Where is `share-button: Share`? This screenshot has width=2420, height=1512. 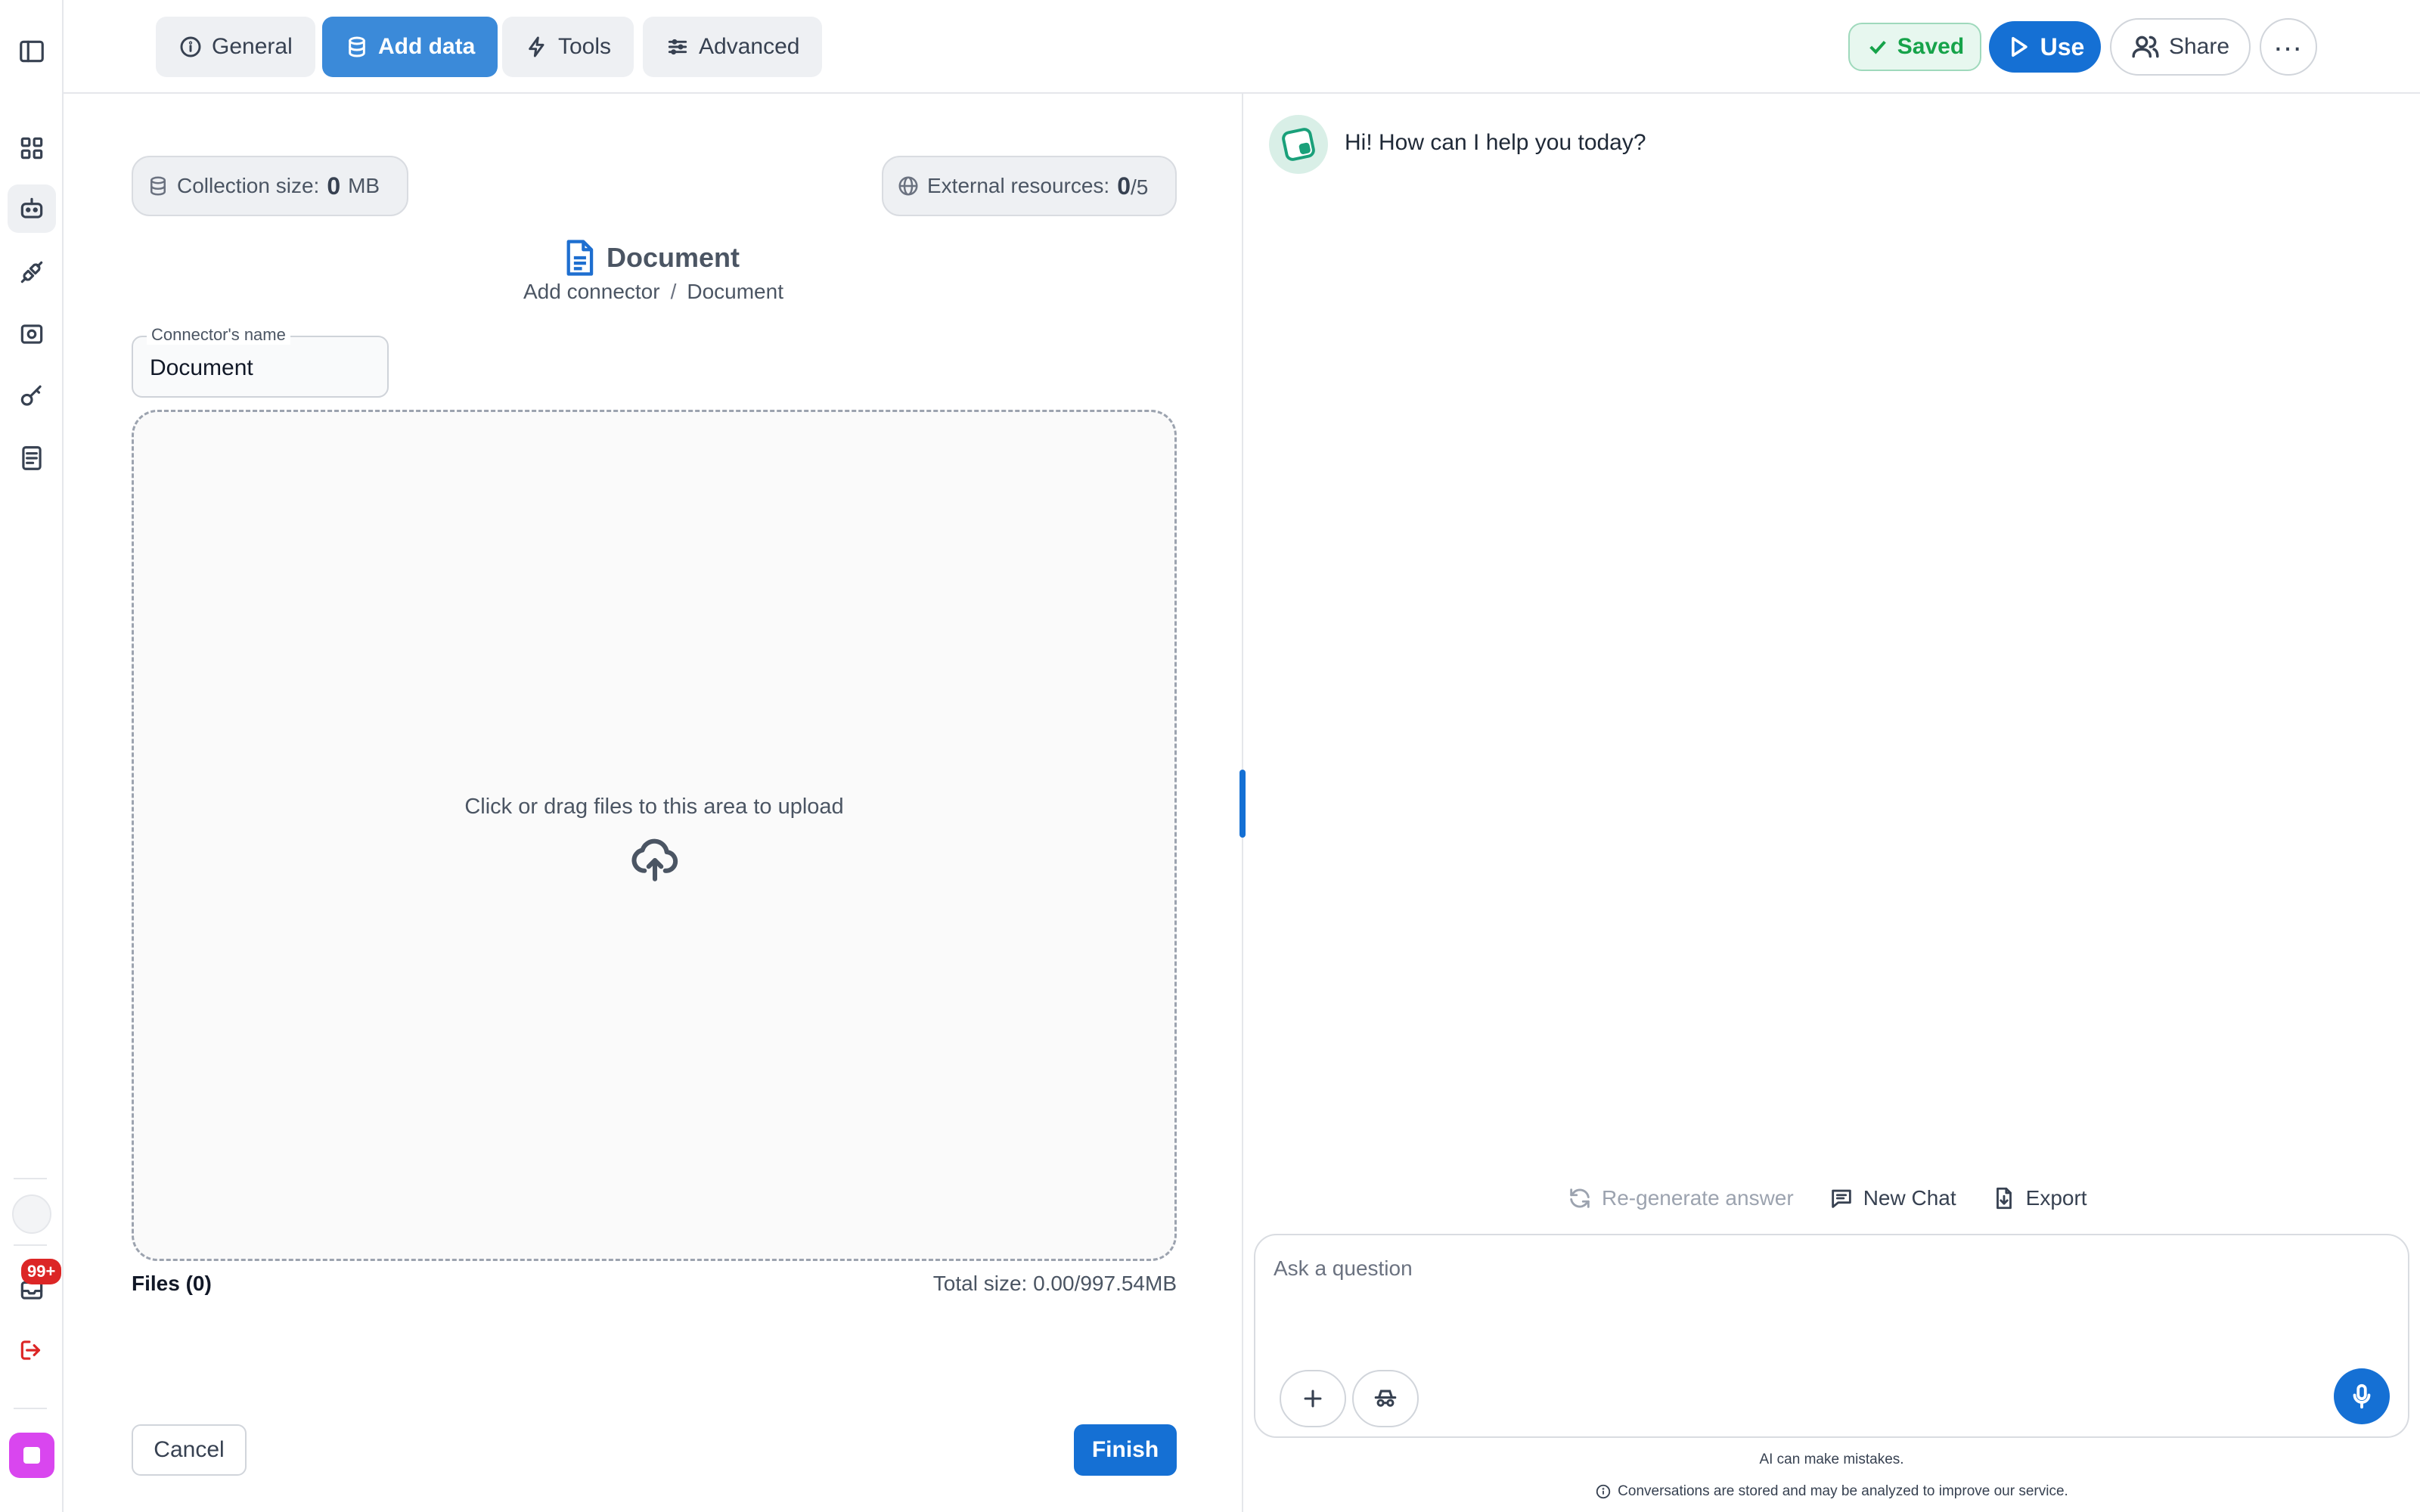 share-button: Share is located at coordinates (2180, 47).